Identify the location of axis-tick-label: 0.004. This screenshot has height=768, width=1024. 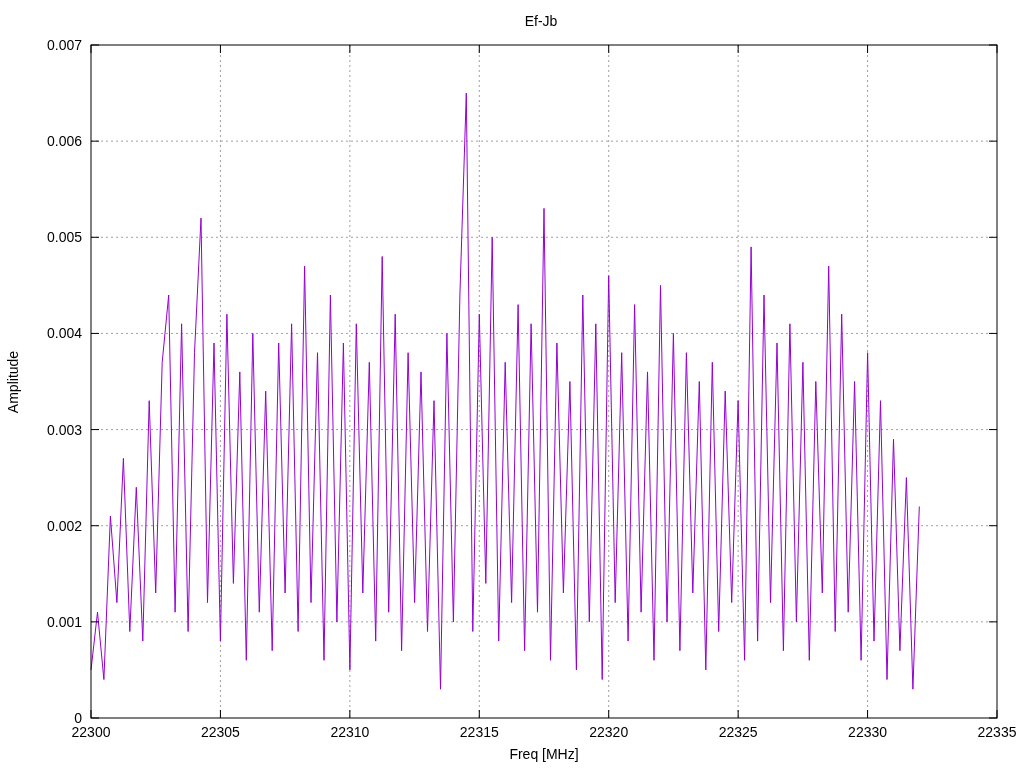
(64, 333).